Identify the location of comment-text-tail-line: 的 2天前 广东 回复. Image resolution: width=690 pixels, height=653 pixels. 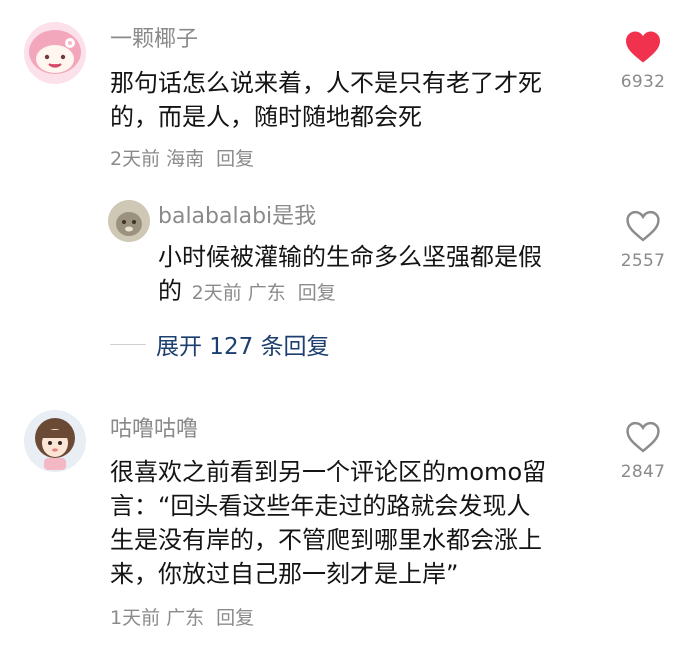
(383, 291).